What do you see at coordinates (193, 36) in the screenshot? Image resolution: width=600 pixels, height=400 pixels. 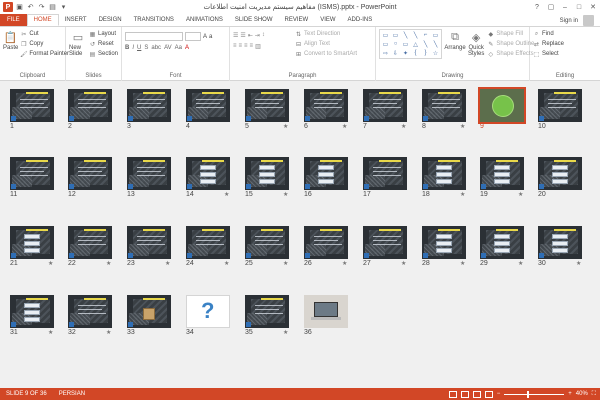 I see `font-size-combobox` at bounding box center [193, 36].